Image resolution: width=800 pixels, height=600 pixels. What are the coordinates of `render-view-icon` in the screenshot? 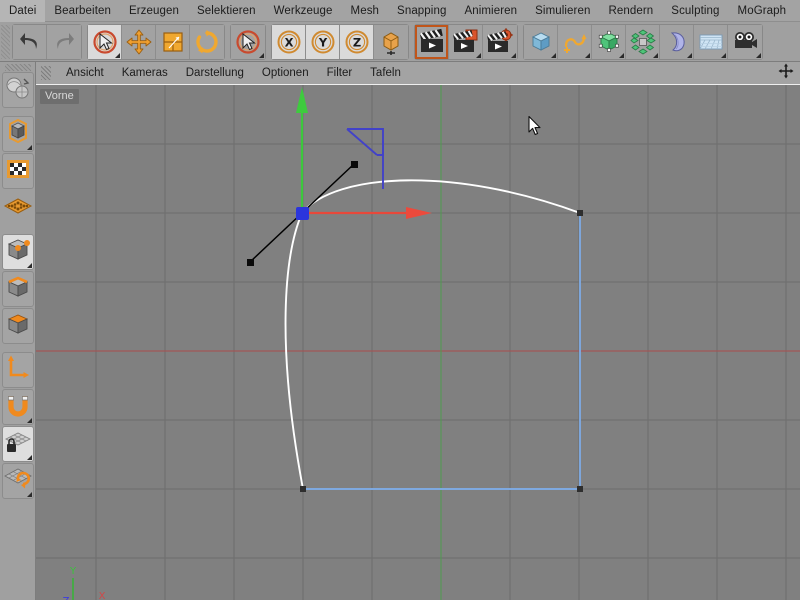 It's located at (432, 42).